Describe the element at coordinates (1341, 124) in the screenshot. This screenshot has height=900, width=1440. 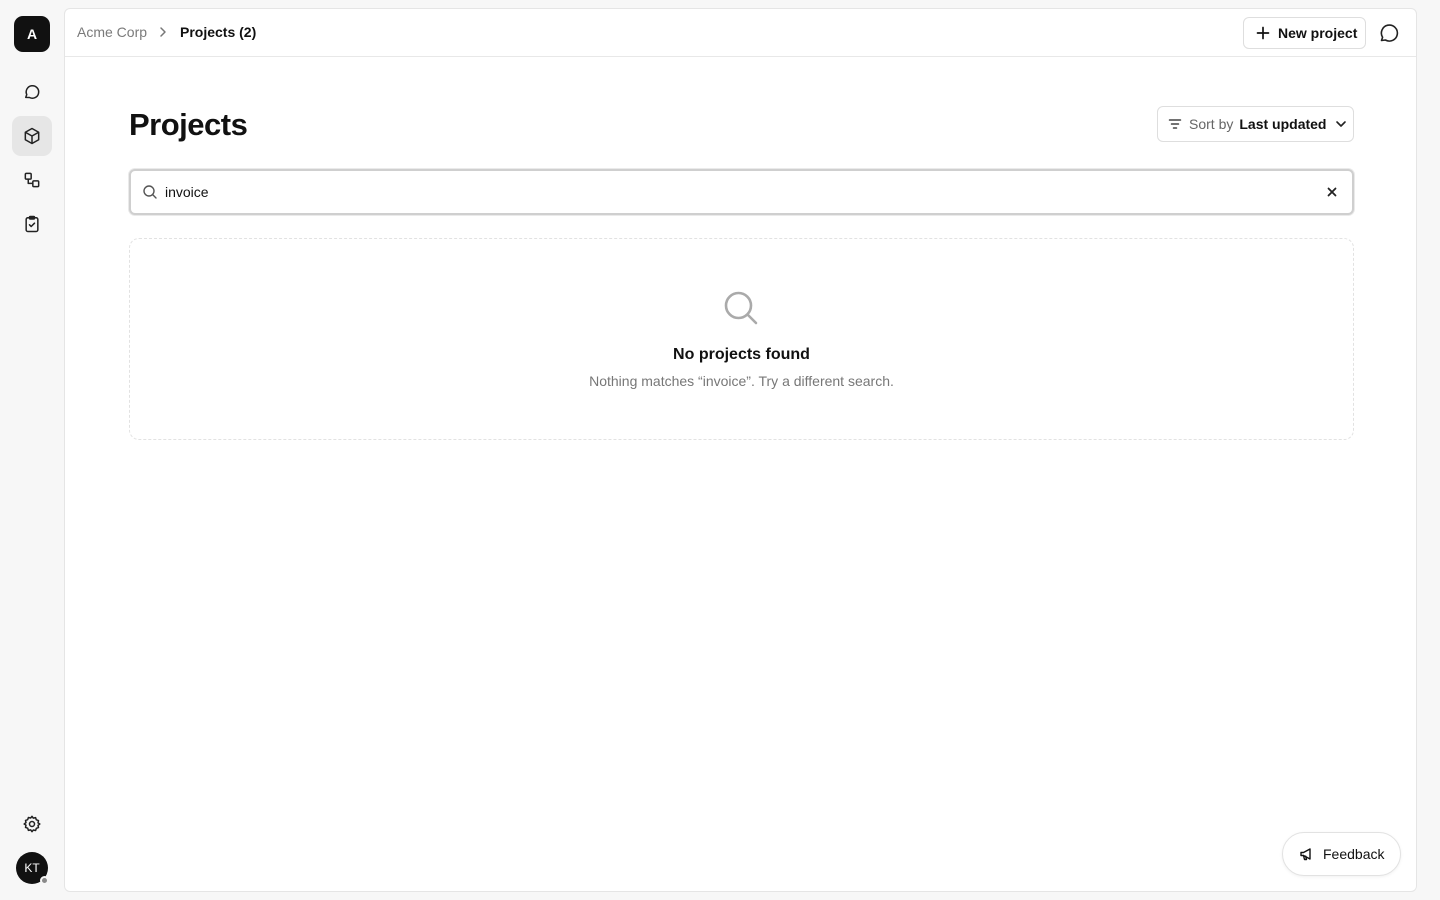
I see `chevron-down-icon` at that location.